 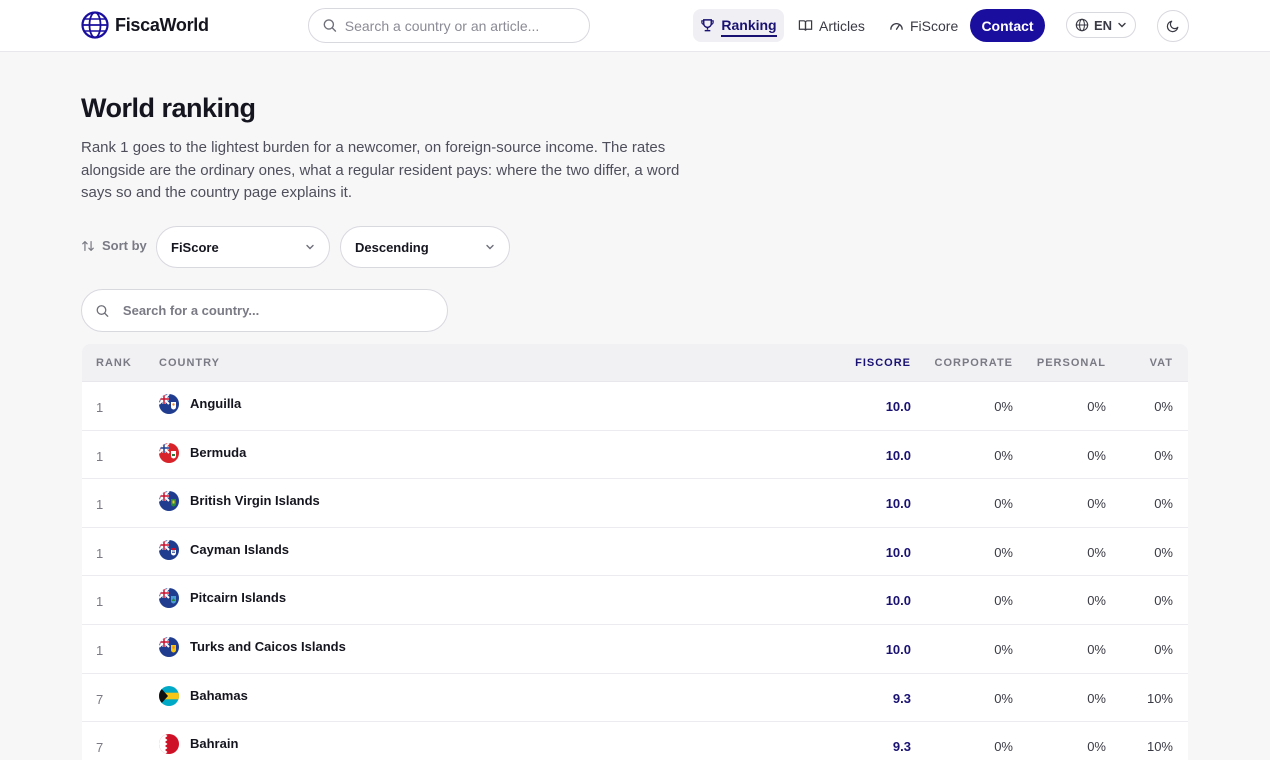 I want to click on country-name: Bahrain, so click(x=214, y=743).